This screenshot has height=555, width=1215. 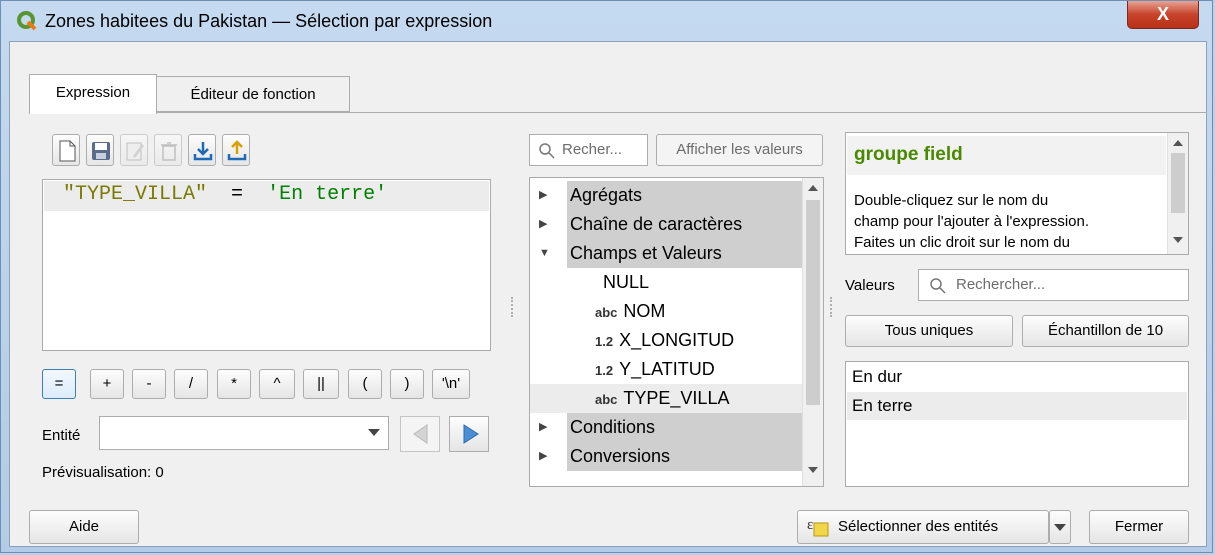 What do you see at coordinates (236, 150) in the screenshot?
I see `export-button` at bounding box center [236, 150].